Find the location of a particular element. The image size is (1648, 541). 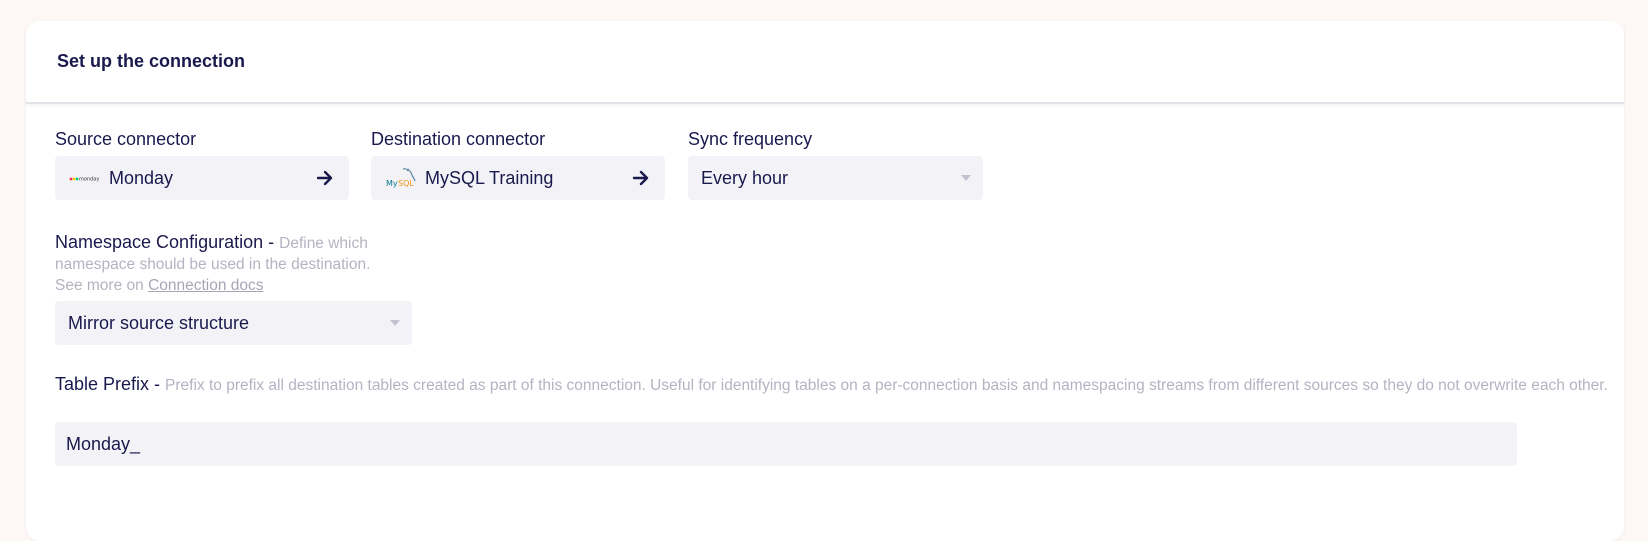

svg-text: SQL is located at coordinates (406, 183).